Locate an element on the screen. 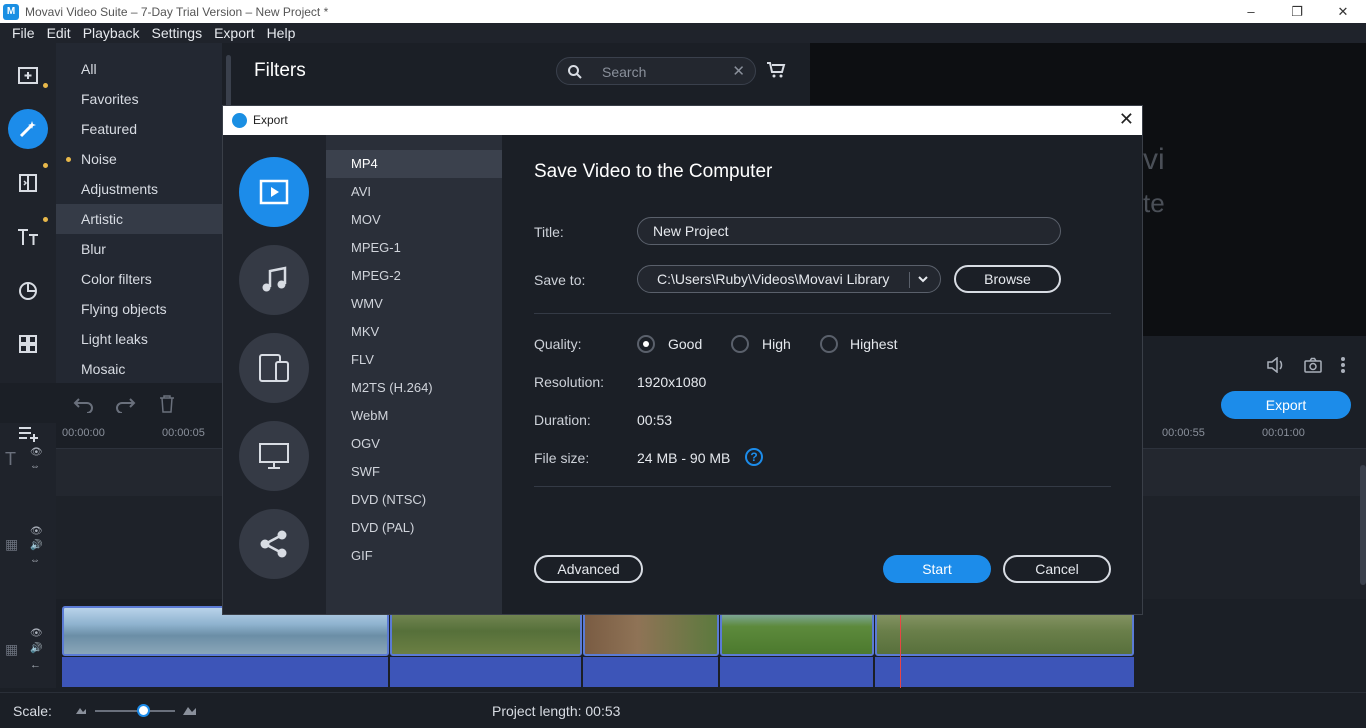  save-tv-tab is located at coordinates (274, 456).